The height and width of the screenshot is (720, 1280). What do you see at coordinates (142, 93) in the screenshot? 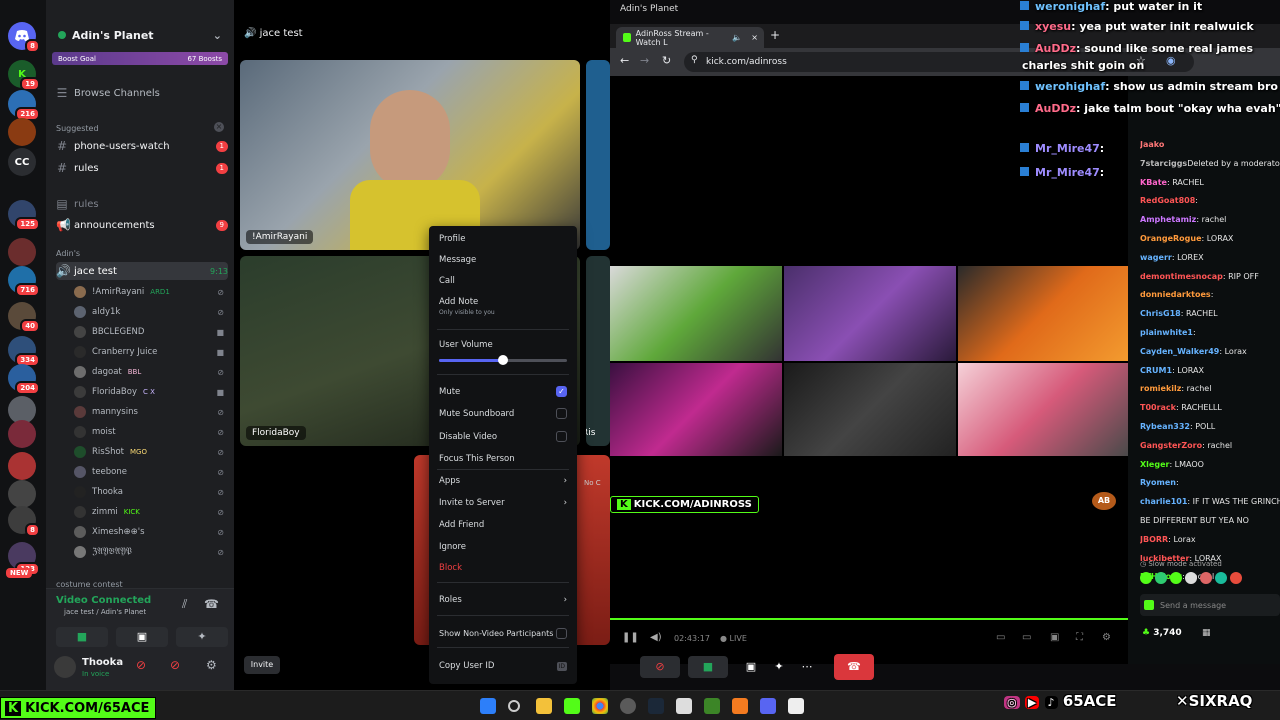
I see `browse-channels: ☰ Browse Channels` at bounding box center [142, 93].